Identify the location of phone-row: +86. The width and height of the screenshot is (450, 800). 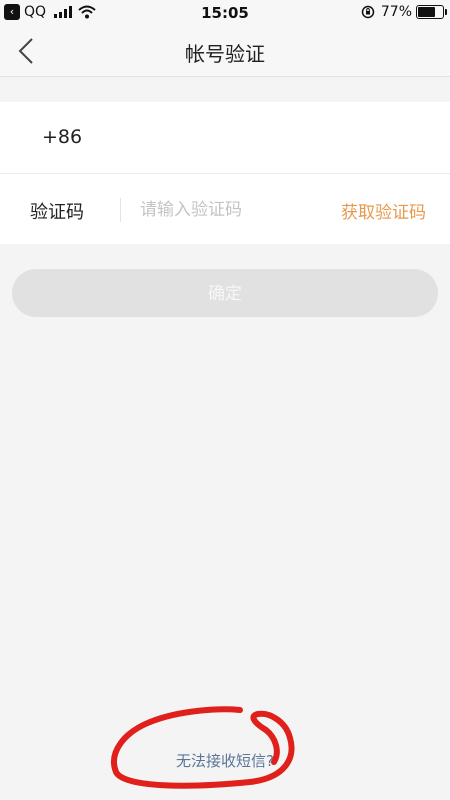
(225, 137).